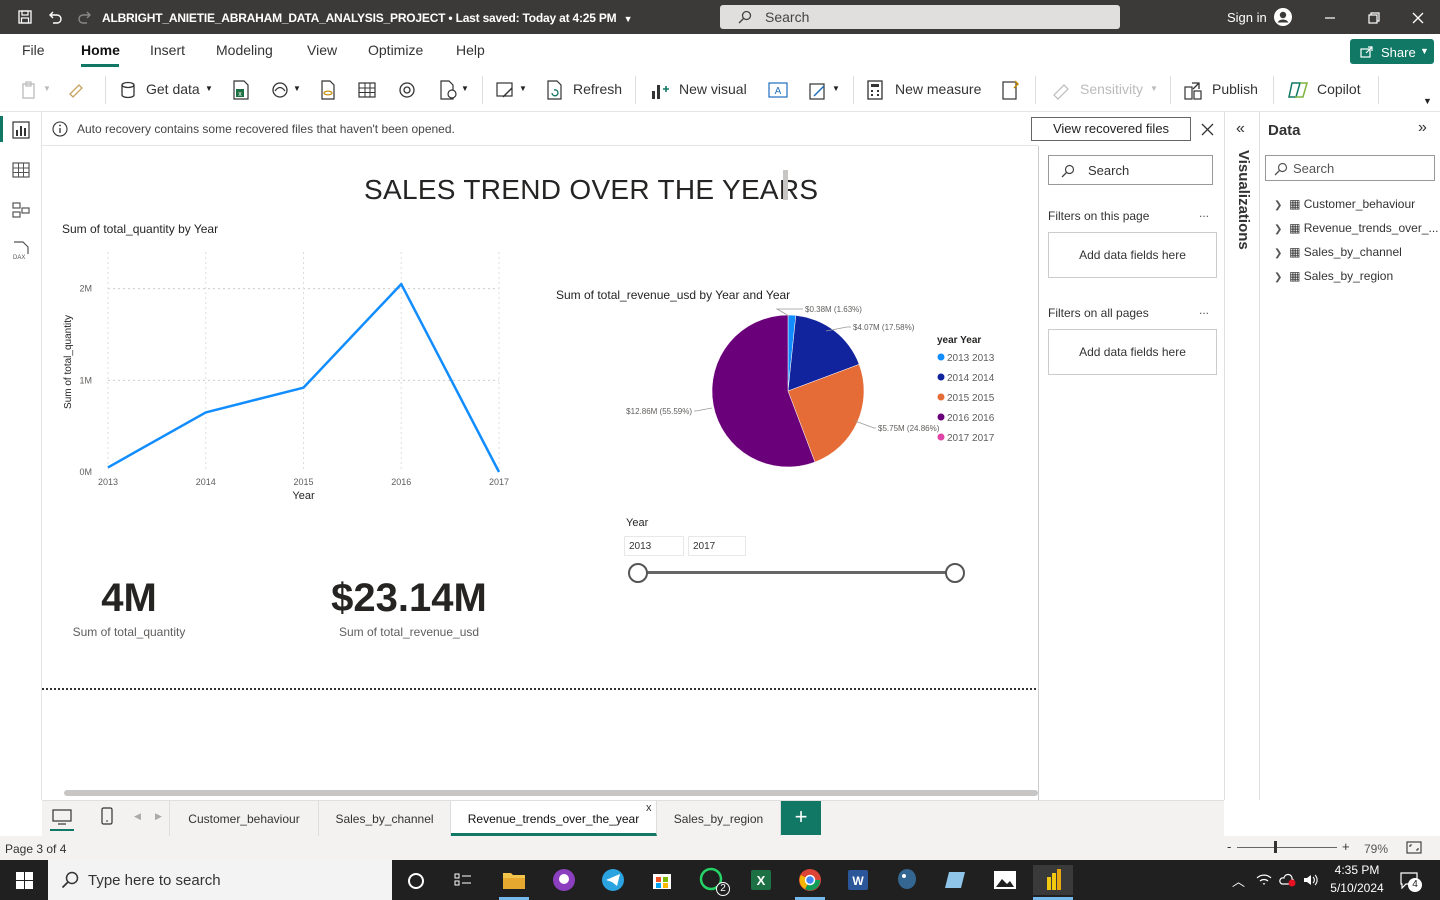 This screenshot has width=1440, height=900. I want to click on copilot-button: Copilot, so click(1339, 89).